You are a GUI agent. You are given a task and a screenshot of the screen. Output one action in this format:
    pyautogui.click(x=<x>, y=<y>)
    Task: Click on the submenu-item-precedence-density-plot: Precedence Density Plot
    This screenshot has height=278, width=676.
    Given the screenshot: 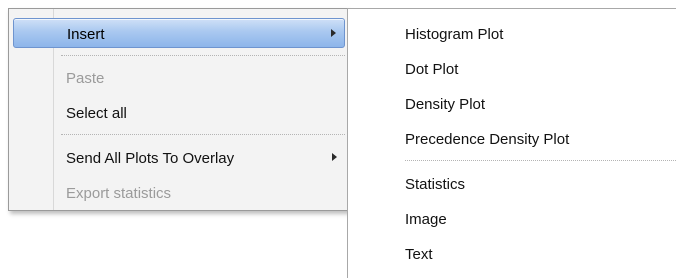 What is the action you would take?
    pyautogui.click(x=512, y=138)
    